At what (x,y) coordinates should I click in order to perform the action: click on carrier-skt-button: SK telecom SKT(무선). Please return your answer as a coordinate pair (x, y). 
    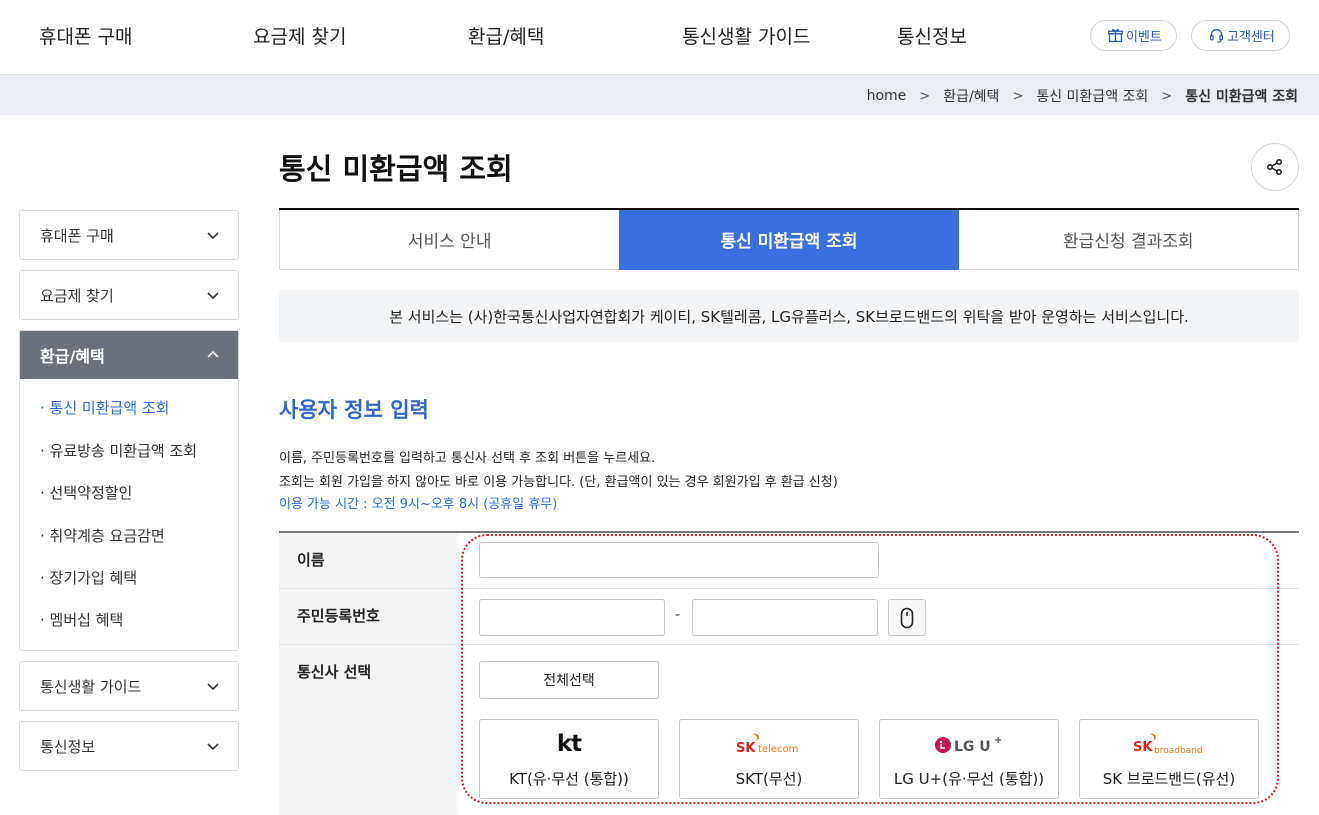
    Looking at the image, I should click on (769, 759).